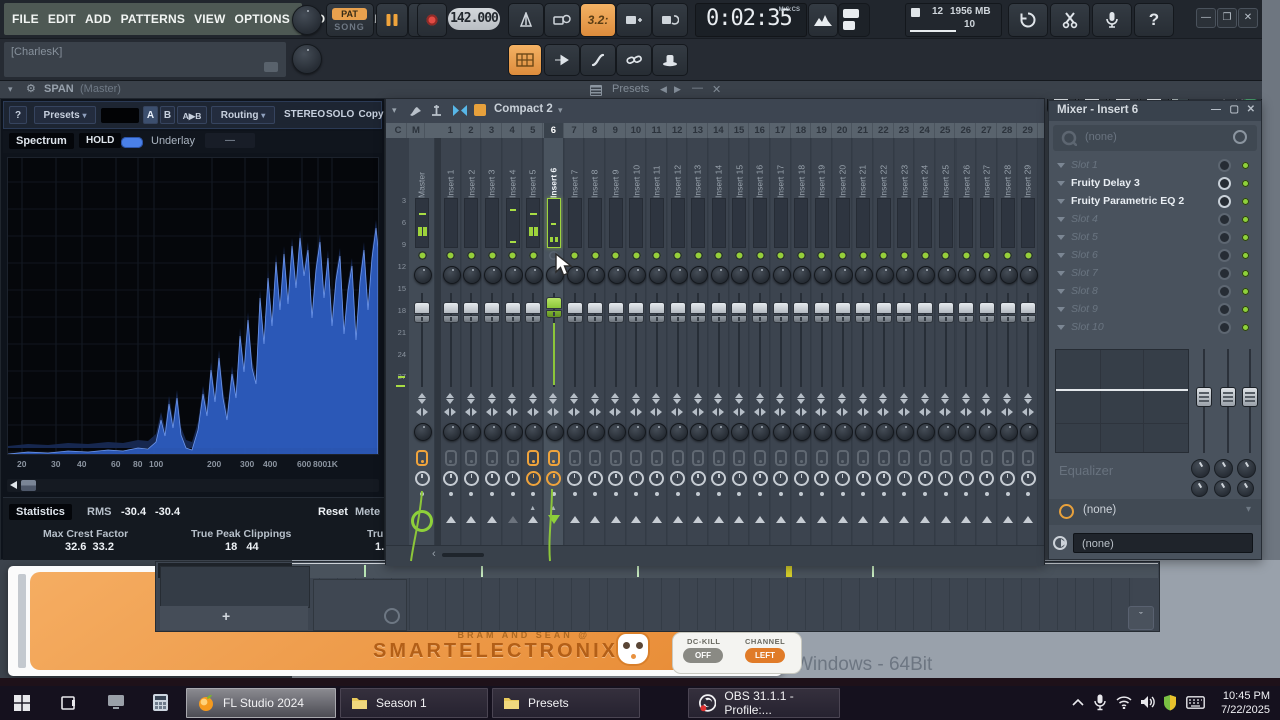  What do you see at coordinates (966, 341) in the screenshot?
I see `mixer-strip-26: Insert 26` at bounding box center [966, 341].